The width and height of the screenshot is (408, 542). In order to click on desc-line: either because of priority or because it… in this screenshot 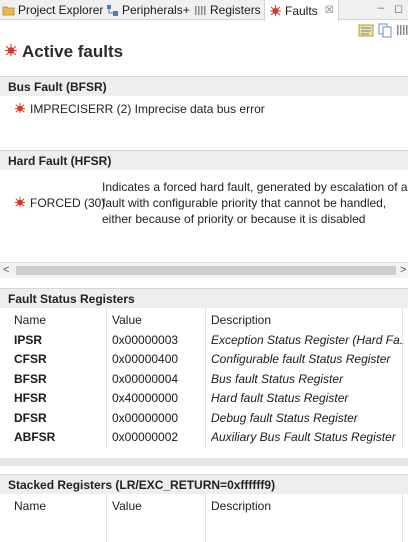, I will do `click(234, 219)`.